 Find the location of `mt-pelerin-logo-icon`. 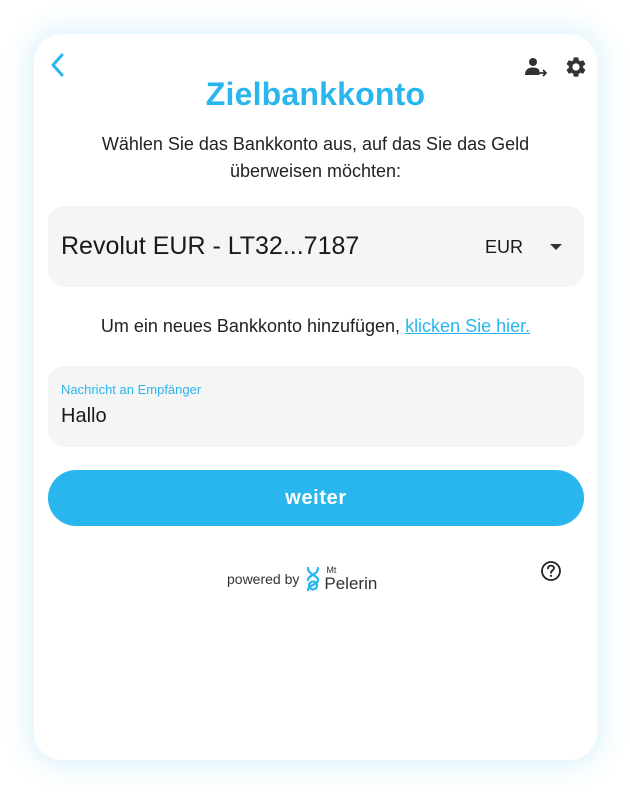

mt-pelerin-logo-icon is located at coordinates (313, 579).